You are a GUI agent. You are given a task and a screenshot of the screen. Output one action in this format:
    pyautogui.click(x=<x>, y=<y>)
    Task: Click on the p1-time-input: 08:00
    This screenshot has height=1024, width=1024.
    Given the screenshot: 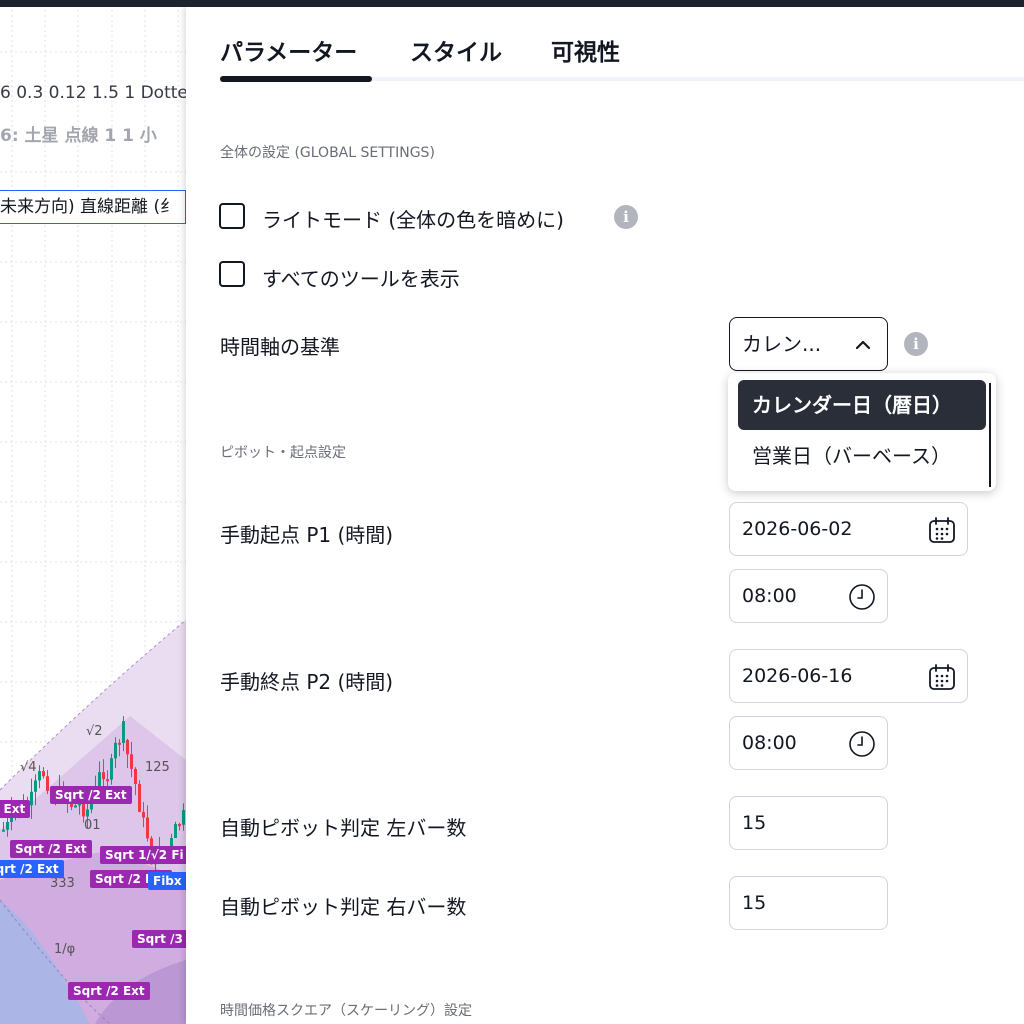 What is the action you would take?
    pyautogui.click(x=808, y=596)
    